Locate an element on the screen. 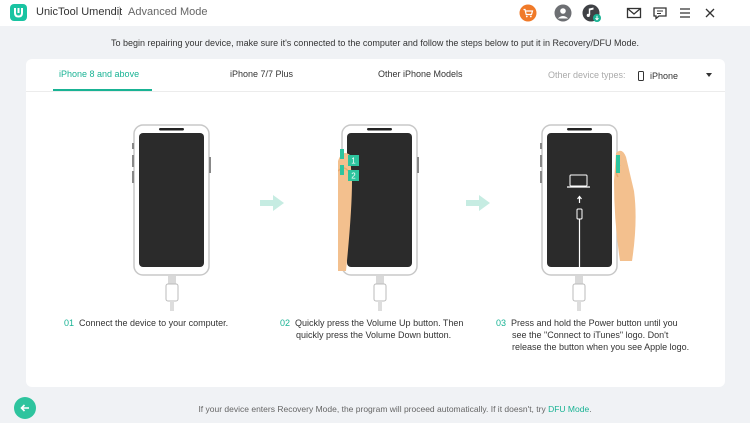 This screenshot has height=423, width=750. music-update-icon is located at coordinates (592, 13).